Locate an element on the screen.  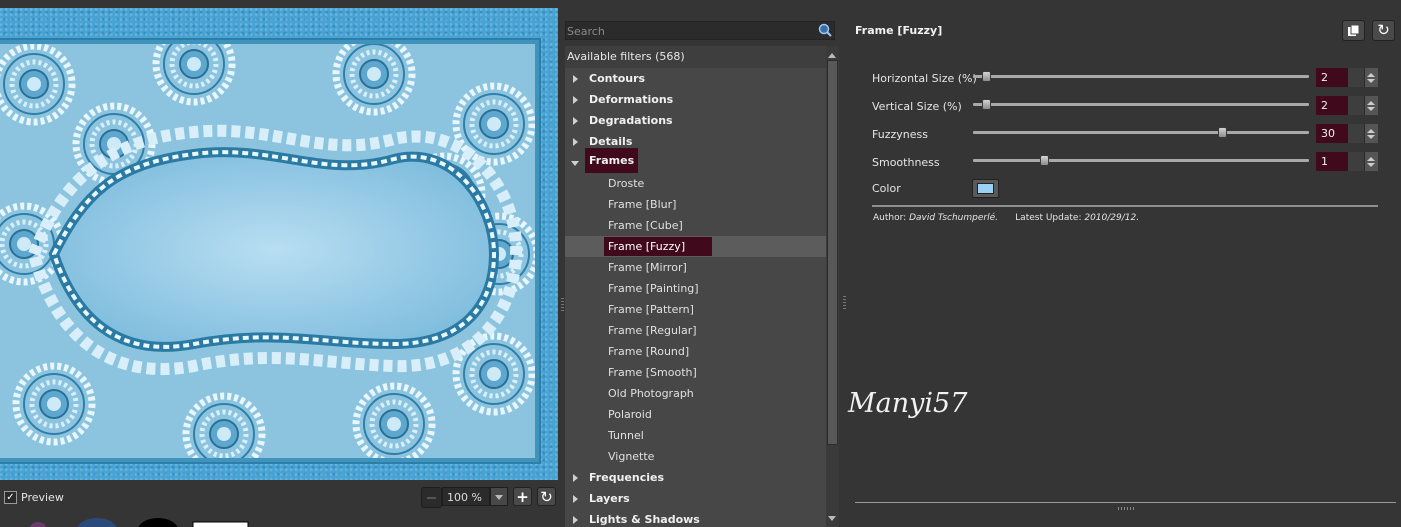
watermark-signature: Manyi57 is located at coordinates (908, 403).